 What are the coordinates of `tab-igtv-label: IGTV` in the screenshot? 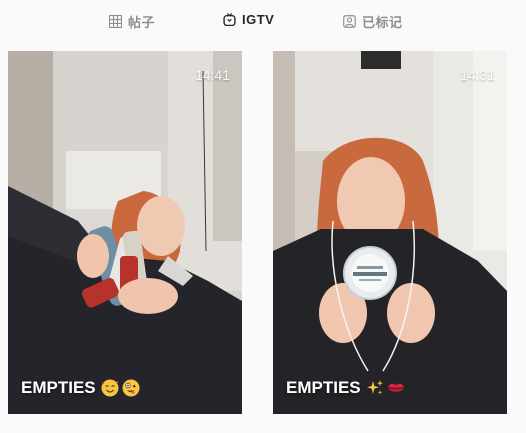 It's located at (258, 19).